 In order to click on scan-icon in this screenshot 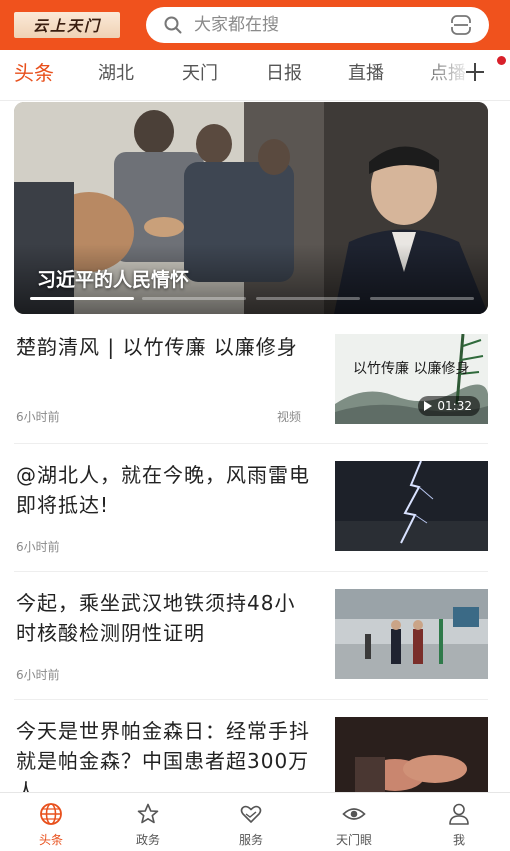, I will do `click(461, 25)`.